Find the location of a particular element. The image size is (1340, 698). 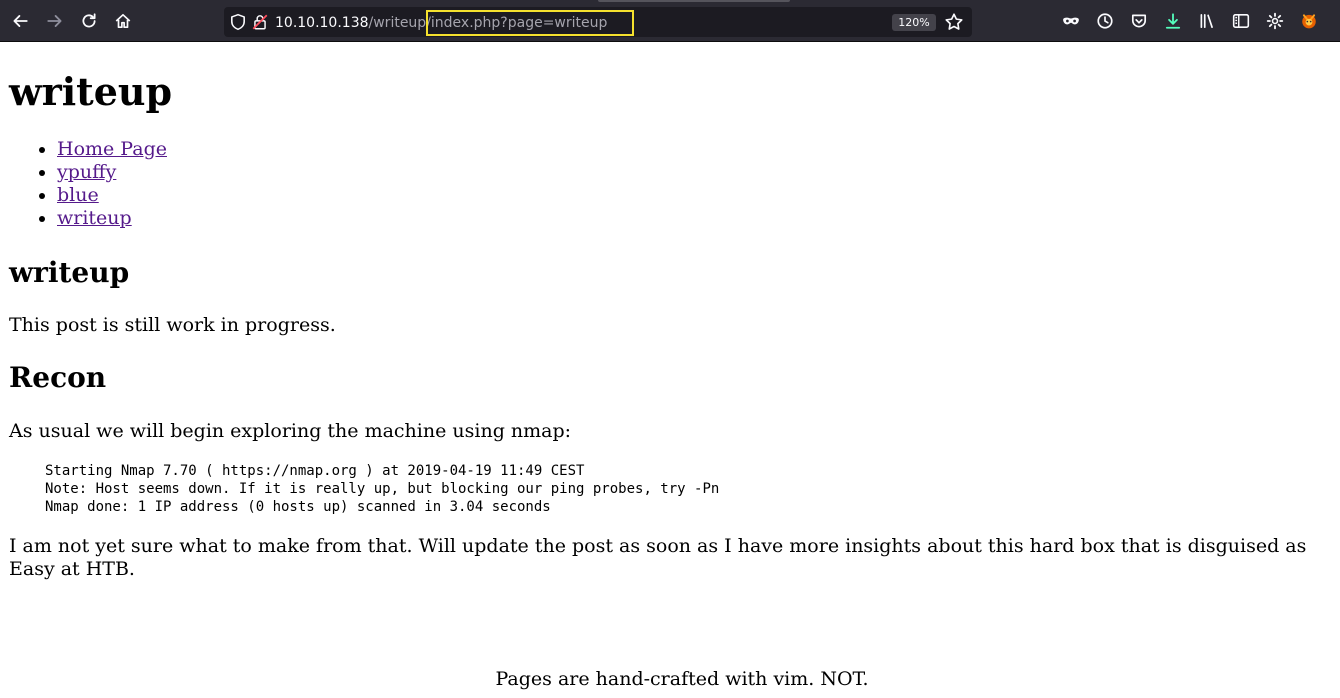

forward-arrow-icon is located at coordinates (54, 21).